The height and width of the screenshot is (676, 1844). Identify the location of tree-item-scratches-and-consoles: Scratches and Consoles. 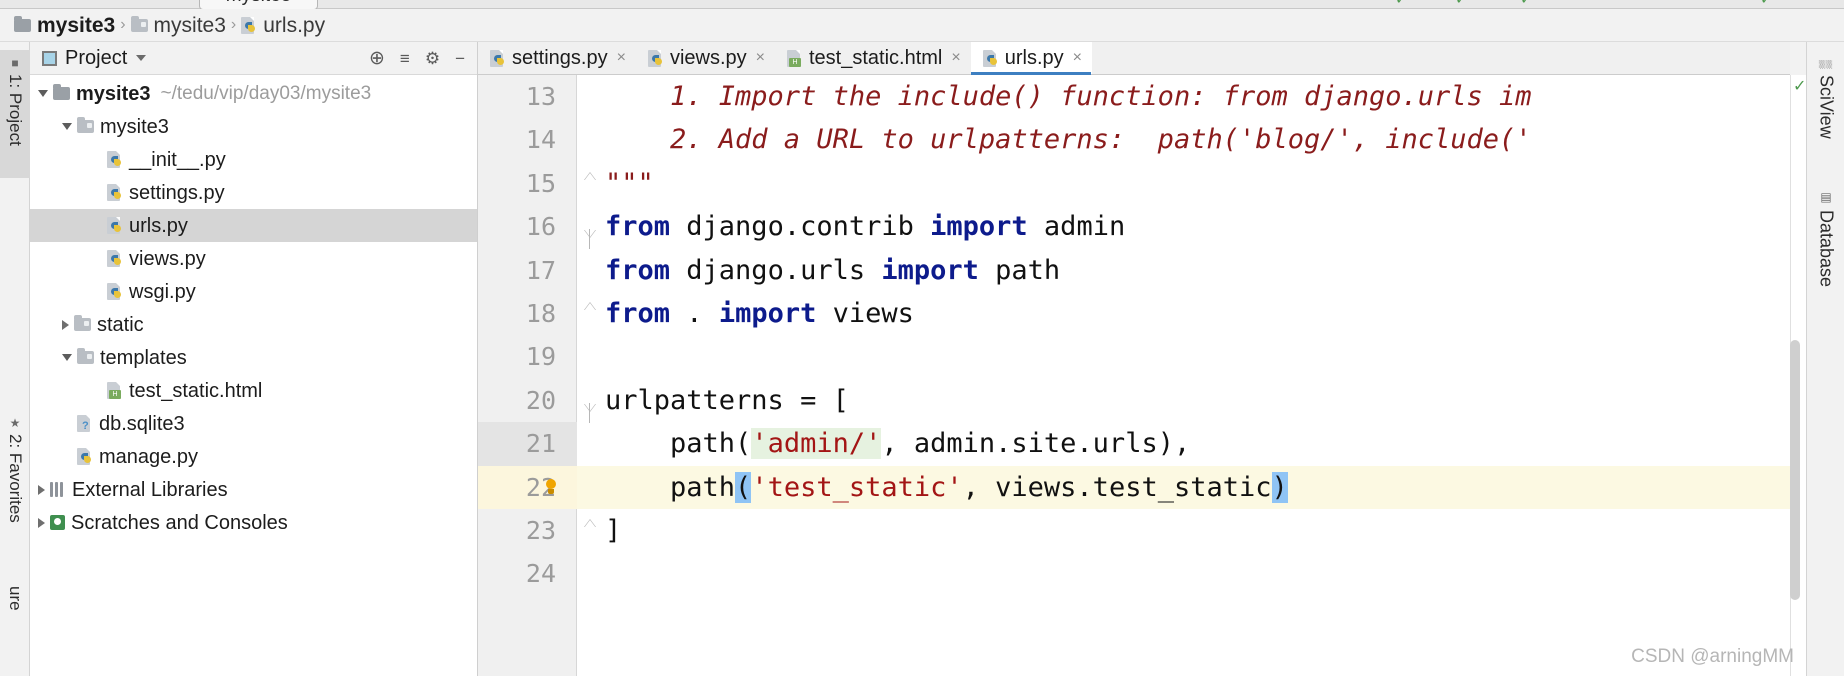
(253, 522).